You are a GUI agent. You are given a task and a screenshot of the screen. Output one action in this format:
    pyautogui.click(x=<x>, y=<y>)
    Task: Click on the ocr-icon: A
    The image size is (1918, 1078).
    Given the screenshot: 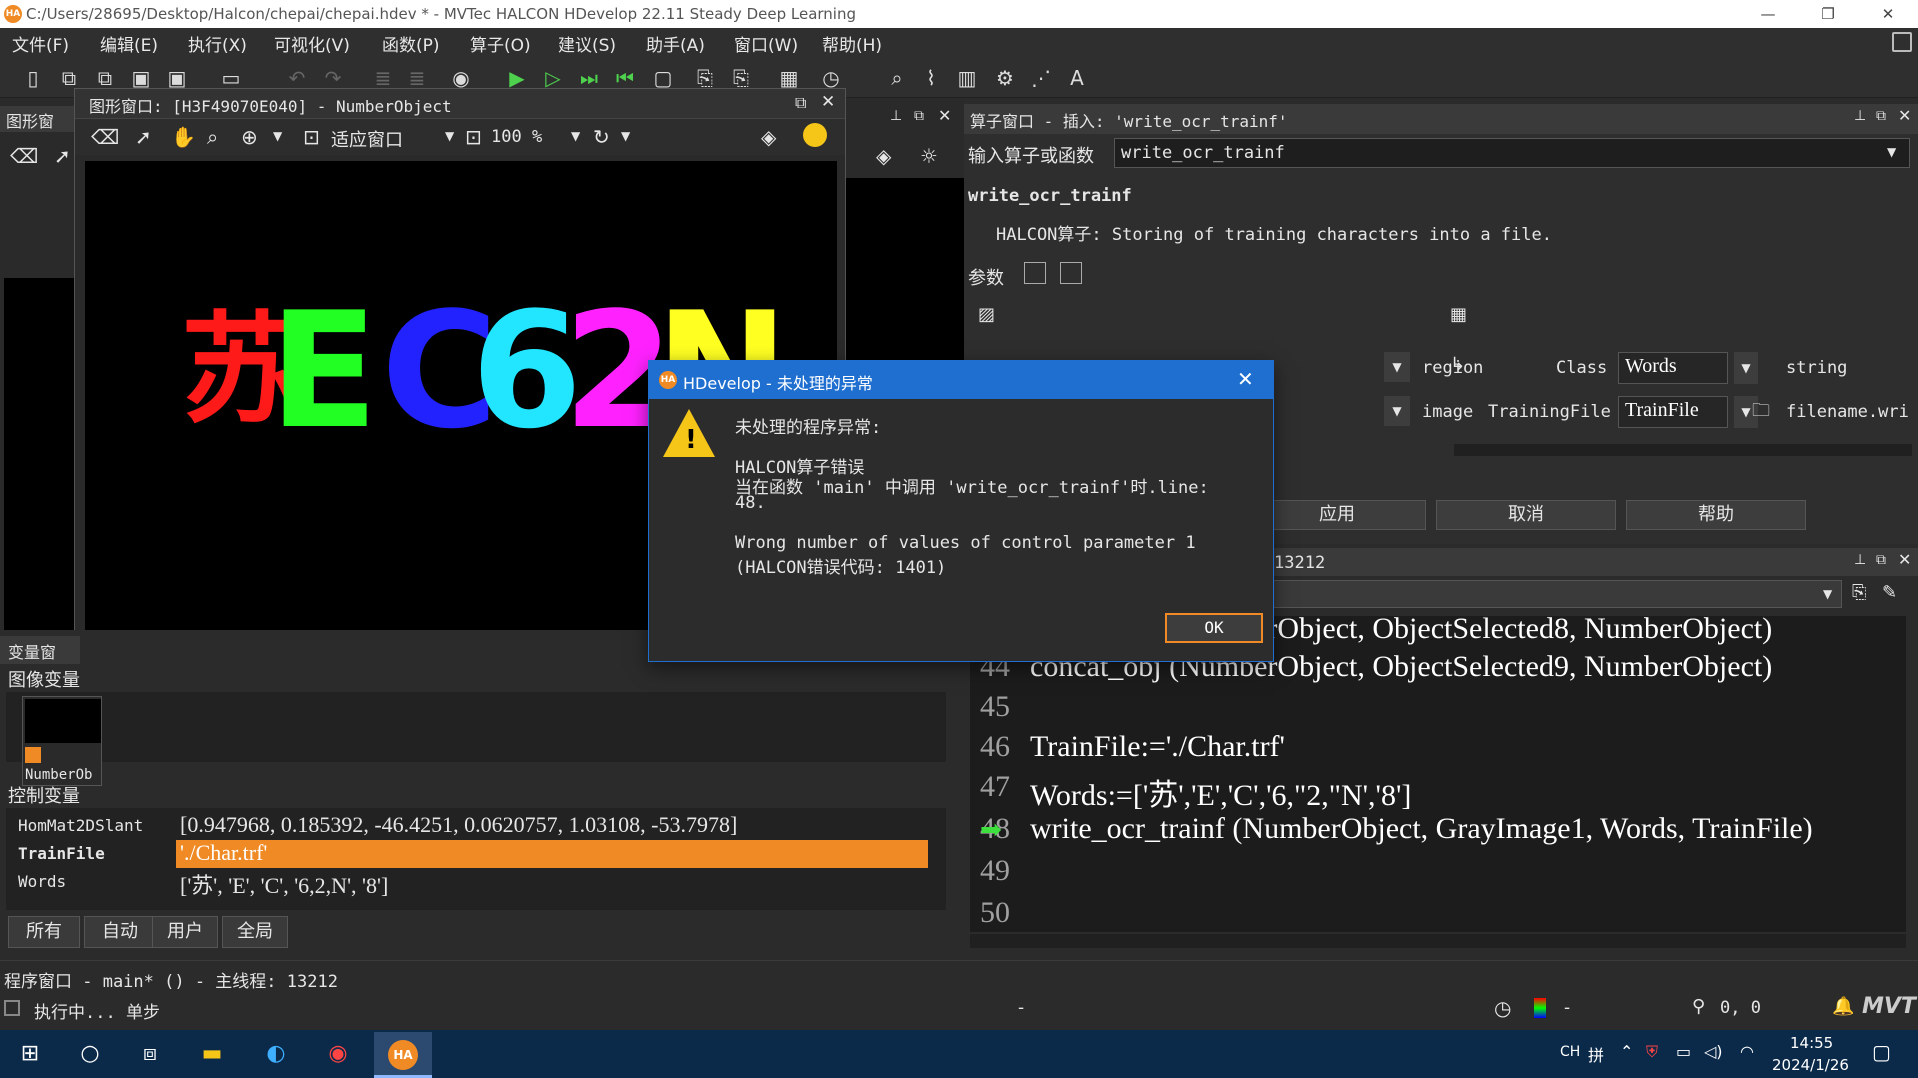 What is the action you would take?
    pyautogui.click(x=1077, y=78)
    